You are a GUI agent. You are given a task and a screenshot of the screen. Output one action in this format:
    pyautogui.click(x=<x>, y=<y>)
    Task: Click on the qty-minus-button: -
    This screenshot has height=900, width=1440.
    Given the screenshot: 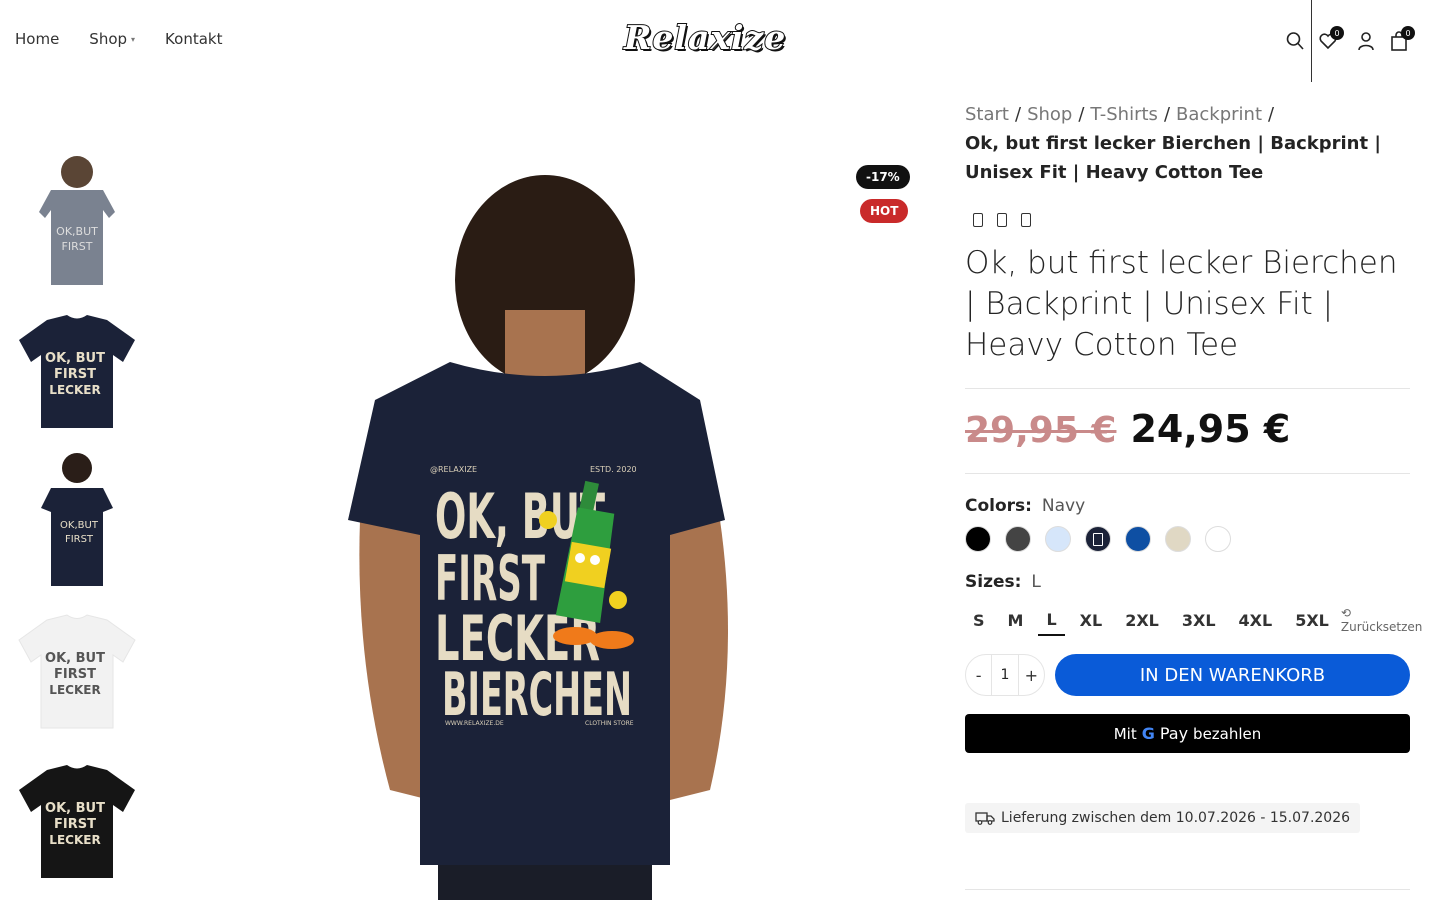 What is the action you would take?
    pyautogui.click(x=978, y=675)
    